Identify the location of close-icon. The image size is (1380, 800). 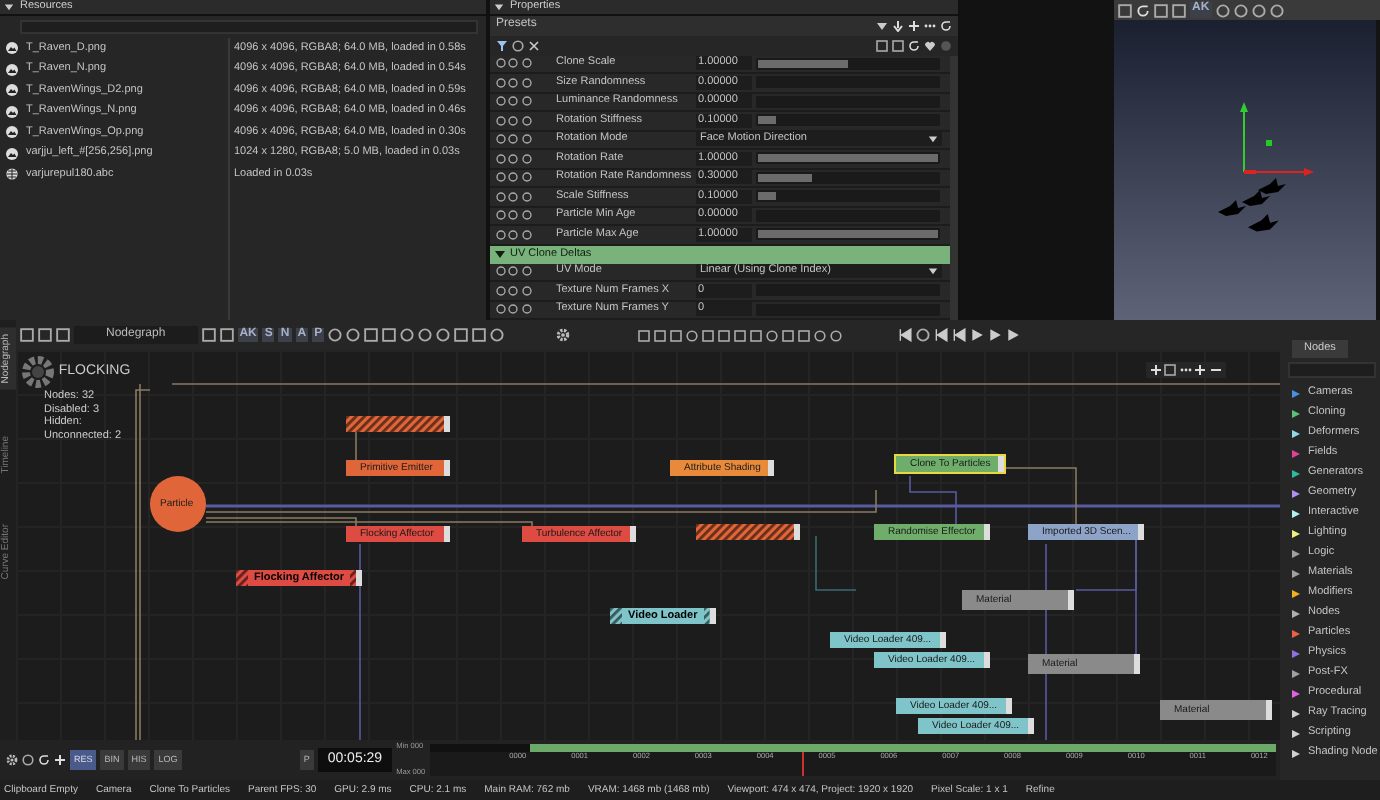
(534, 45).